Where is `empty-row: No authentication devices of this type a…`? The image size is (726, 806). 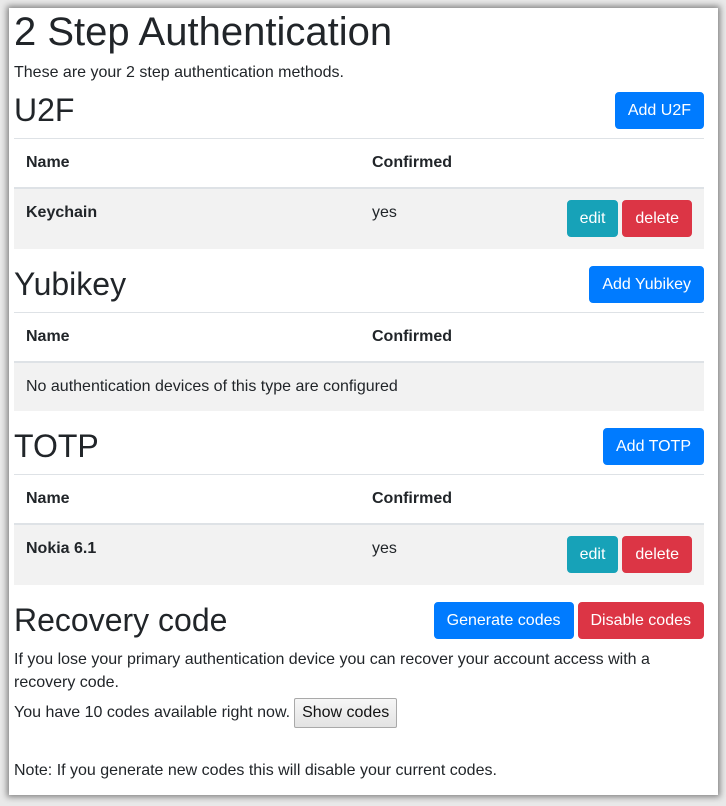
empty-row: No authentication devices of this type a… is located at coordinates (359, 386).